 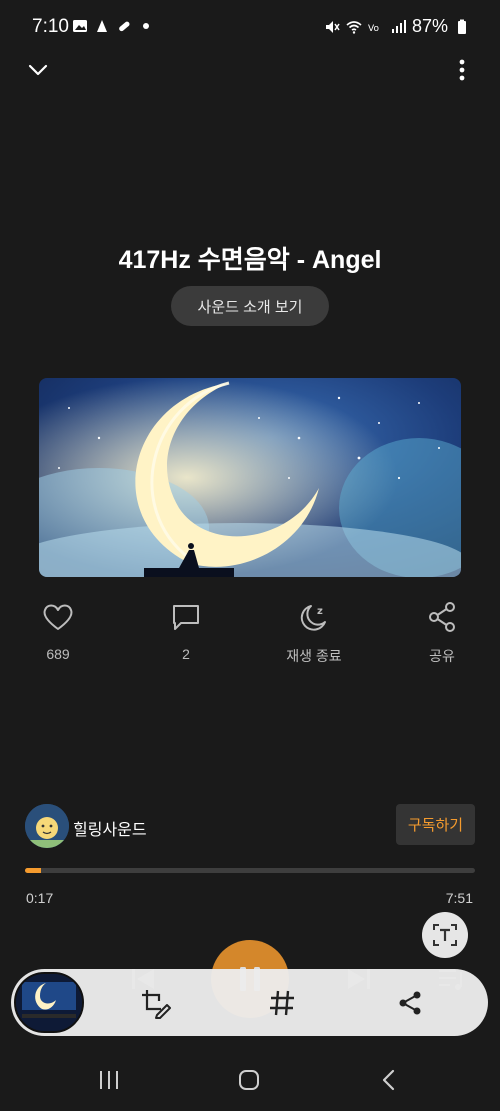 I want to click on screenshot-toolbar, so click(x=249, y=1002).